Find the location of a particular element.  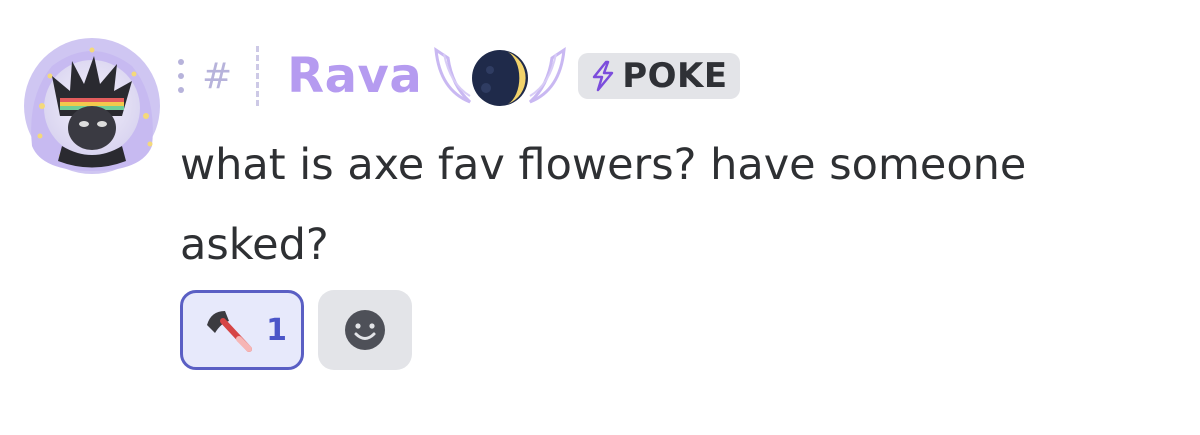

reaction-count: 1 is located at coordinates (276, 330).